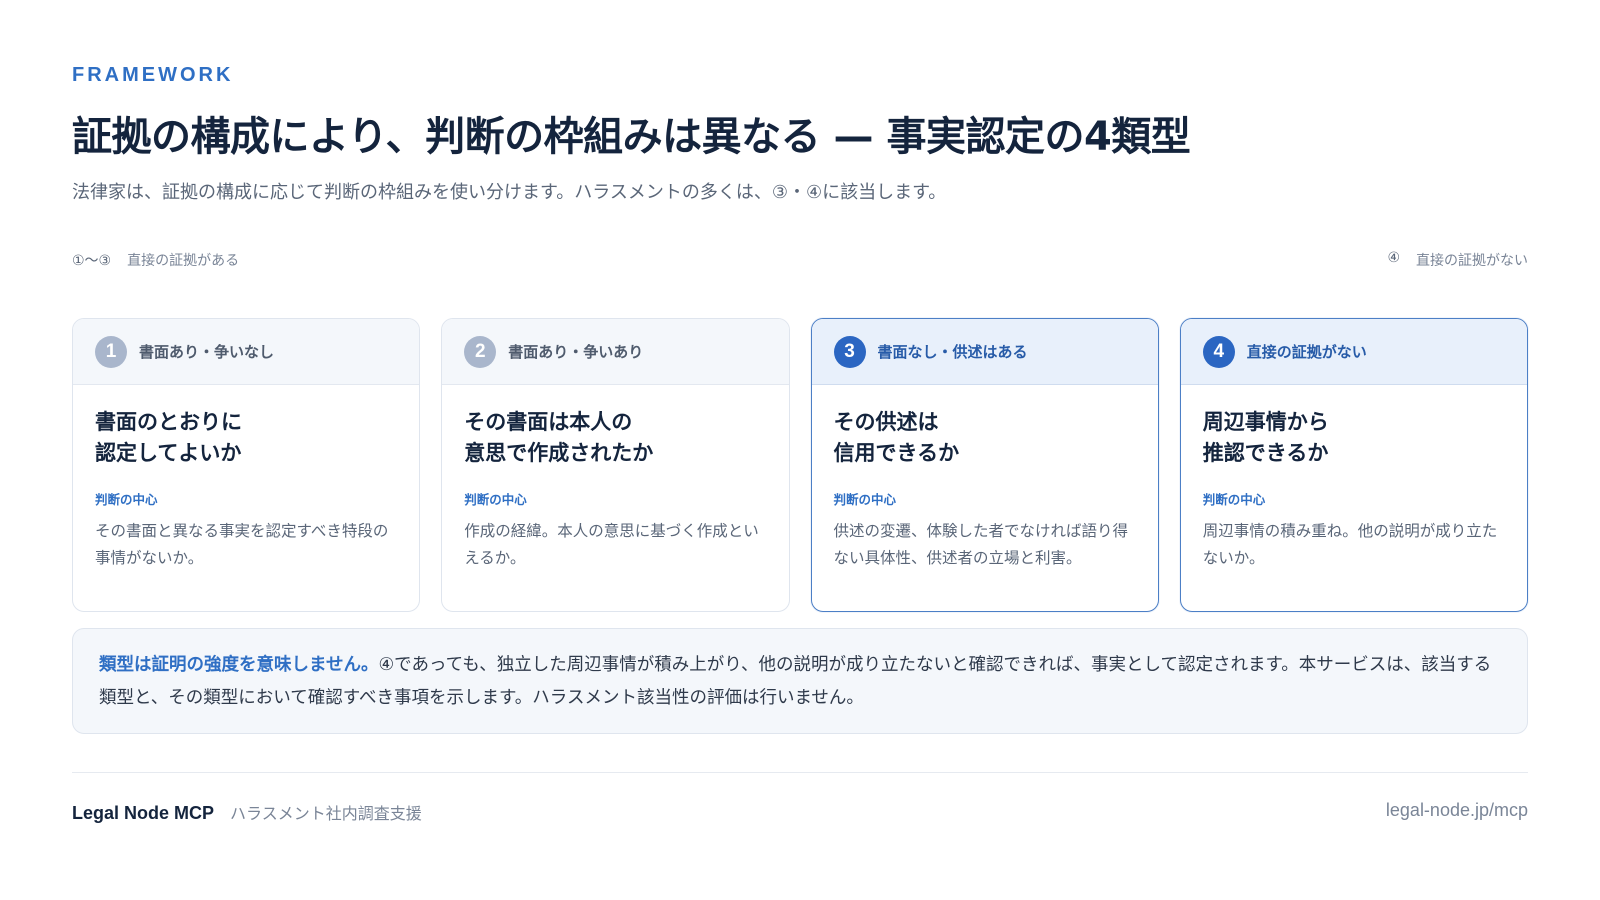  I want to click on note-emphasis: 類型は証明の強度を意味しません。, so click(239, 665).